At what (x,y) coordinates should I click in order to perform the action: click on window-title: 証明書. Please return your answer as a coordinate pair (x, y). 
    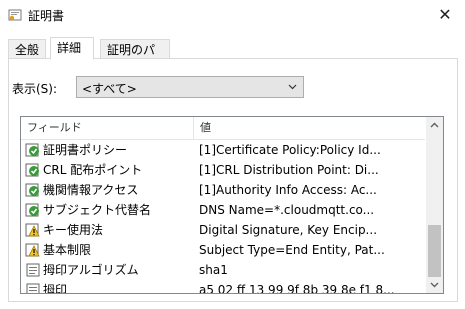
    Looking at the image, I should click on (46, 16).